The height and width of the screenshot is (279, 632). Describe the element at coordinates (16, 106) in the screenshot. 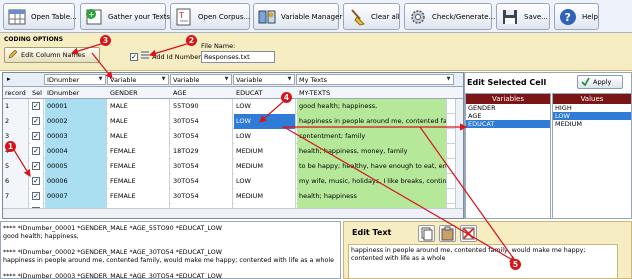

I see `cell-record: 1` at that location.